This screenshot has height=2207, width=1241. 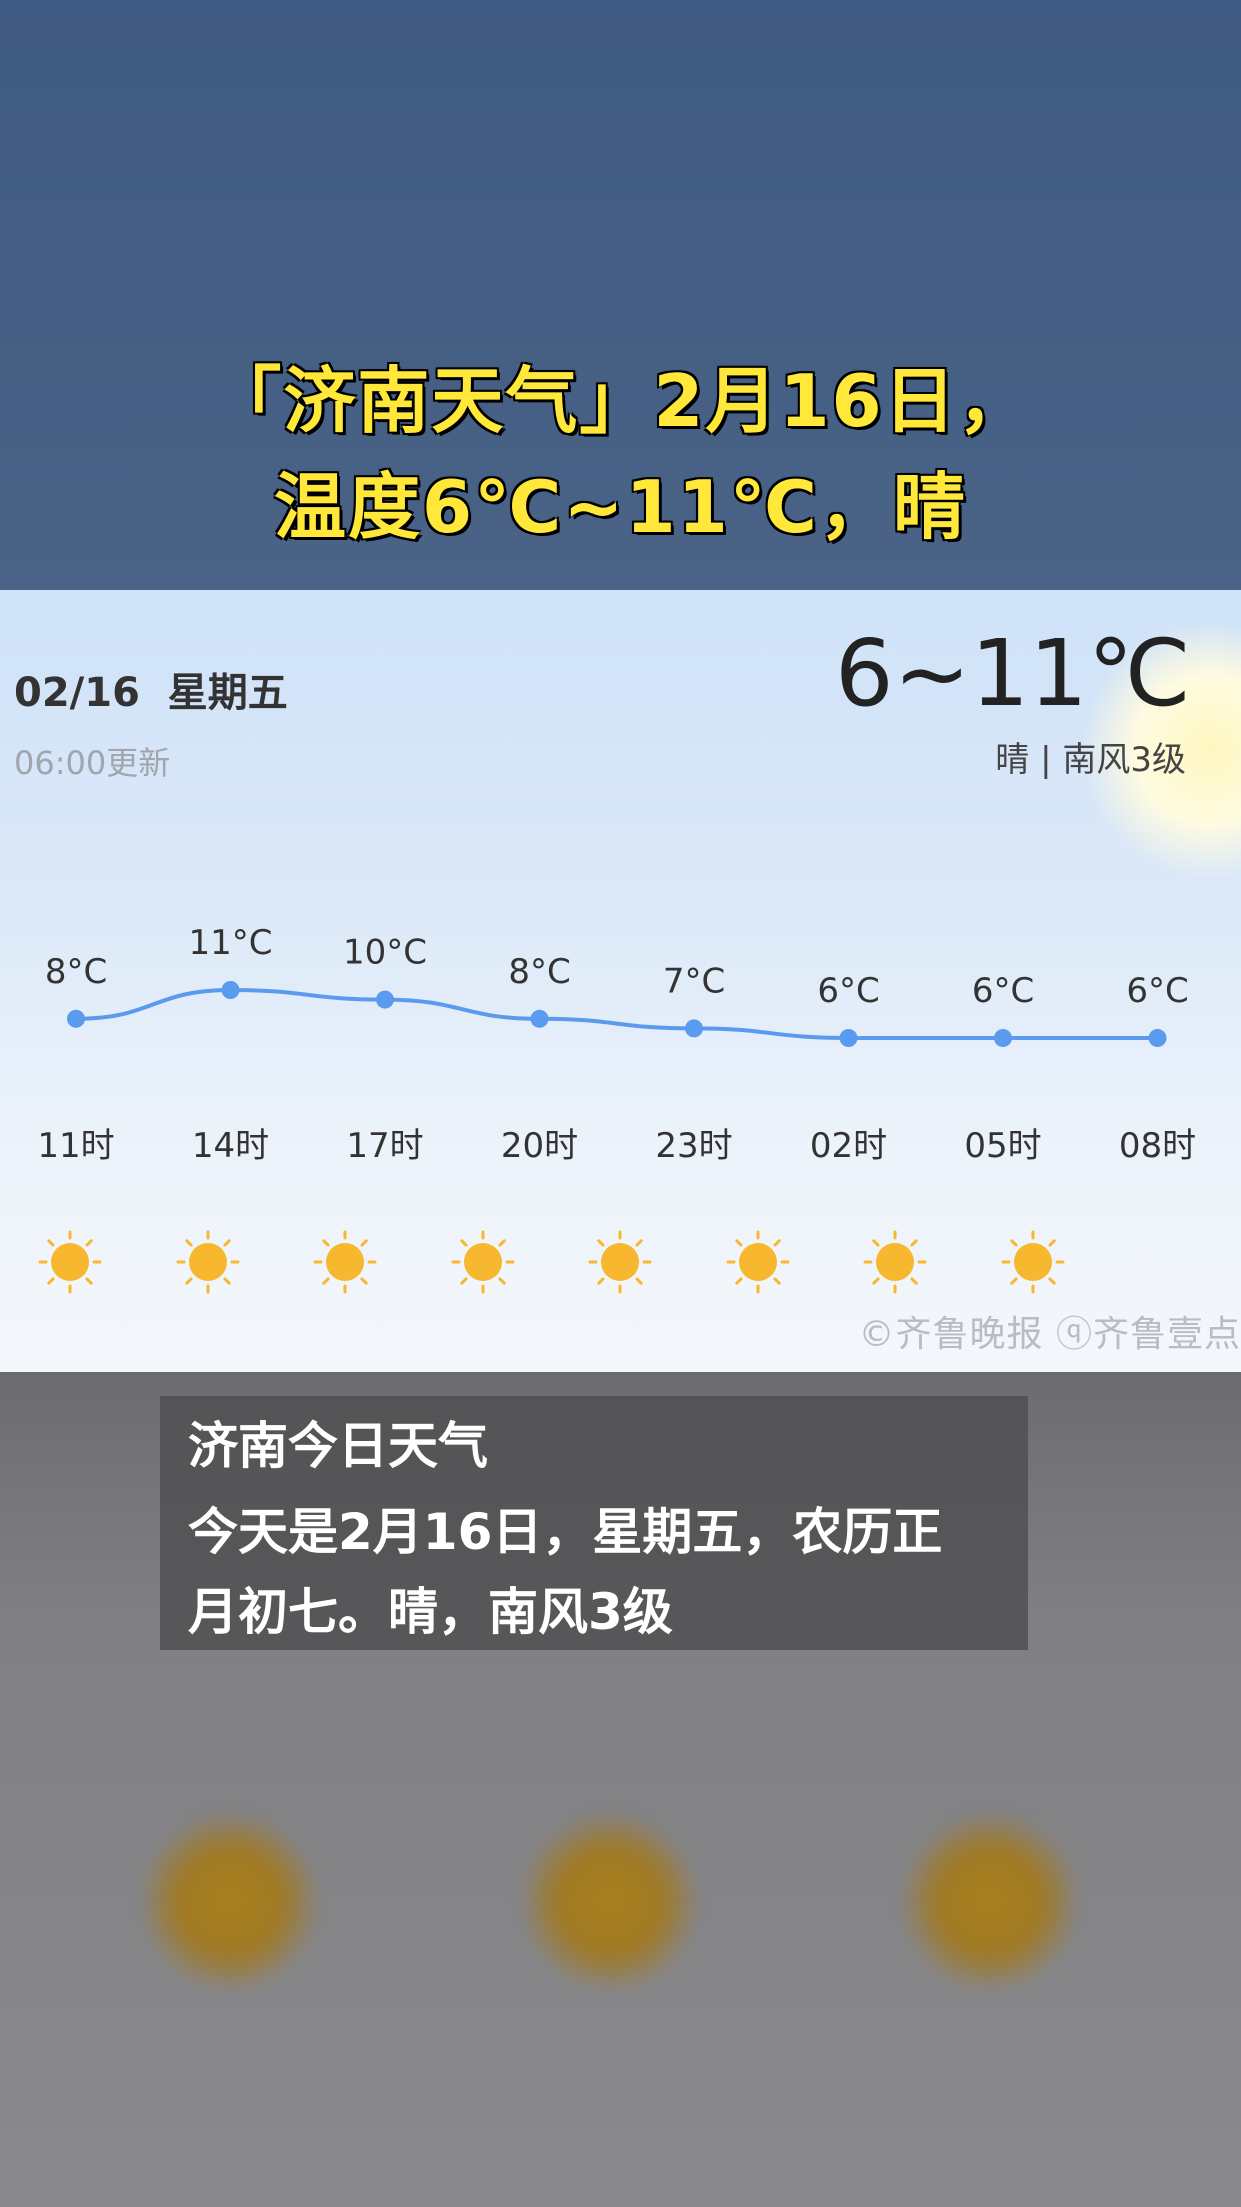 What do you see at coordinates (694, 1146) in the screenshot?
I see `hour-label: 23时` at bounding box center [694, 1146].